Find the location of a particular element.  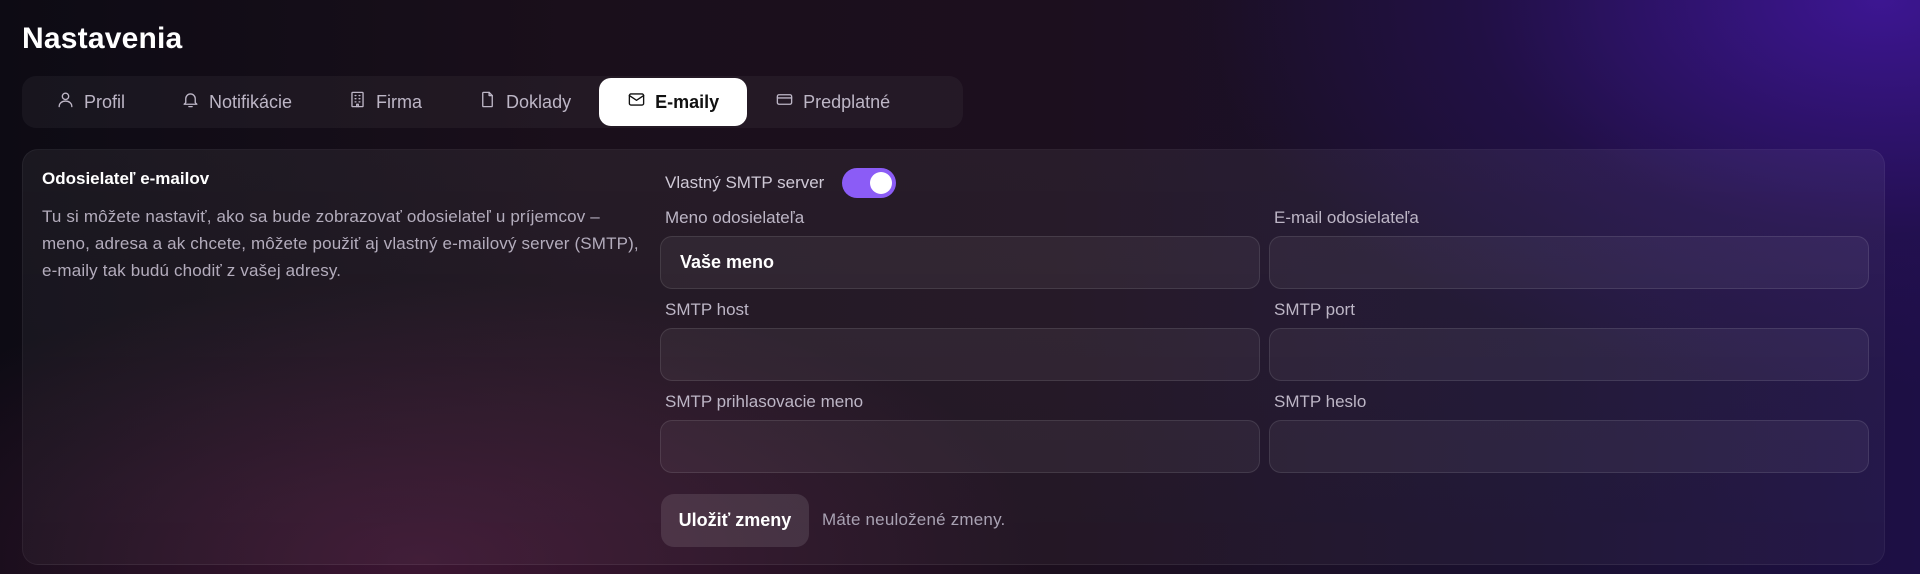

toggle-knob is located at coordinates (881, 183).